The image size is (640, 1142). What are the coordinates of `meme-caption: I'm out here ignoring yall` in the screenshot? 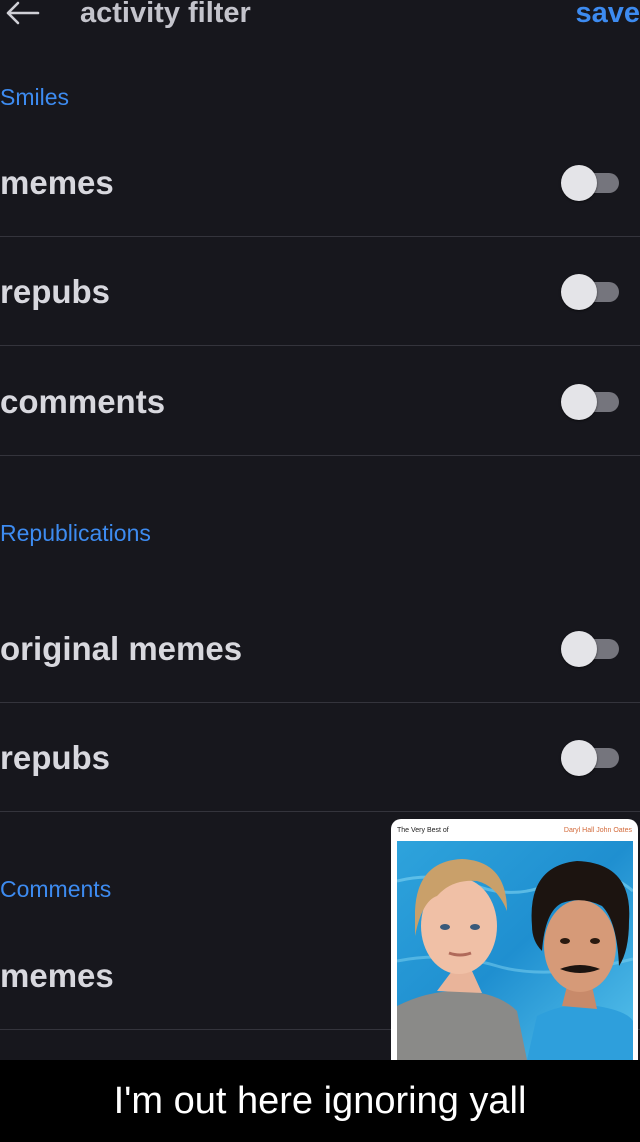 It's located at (320, 1101).